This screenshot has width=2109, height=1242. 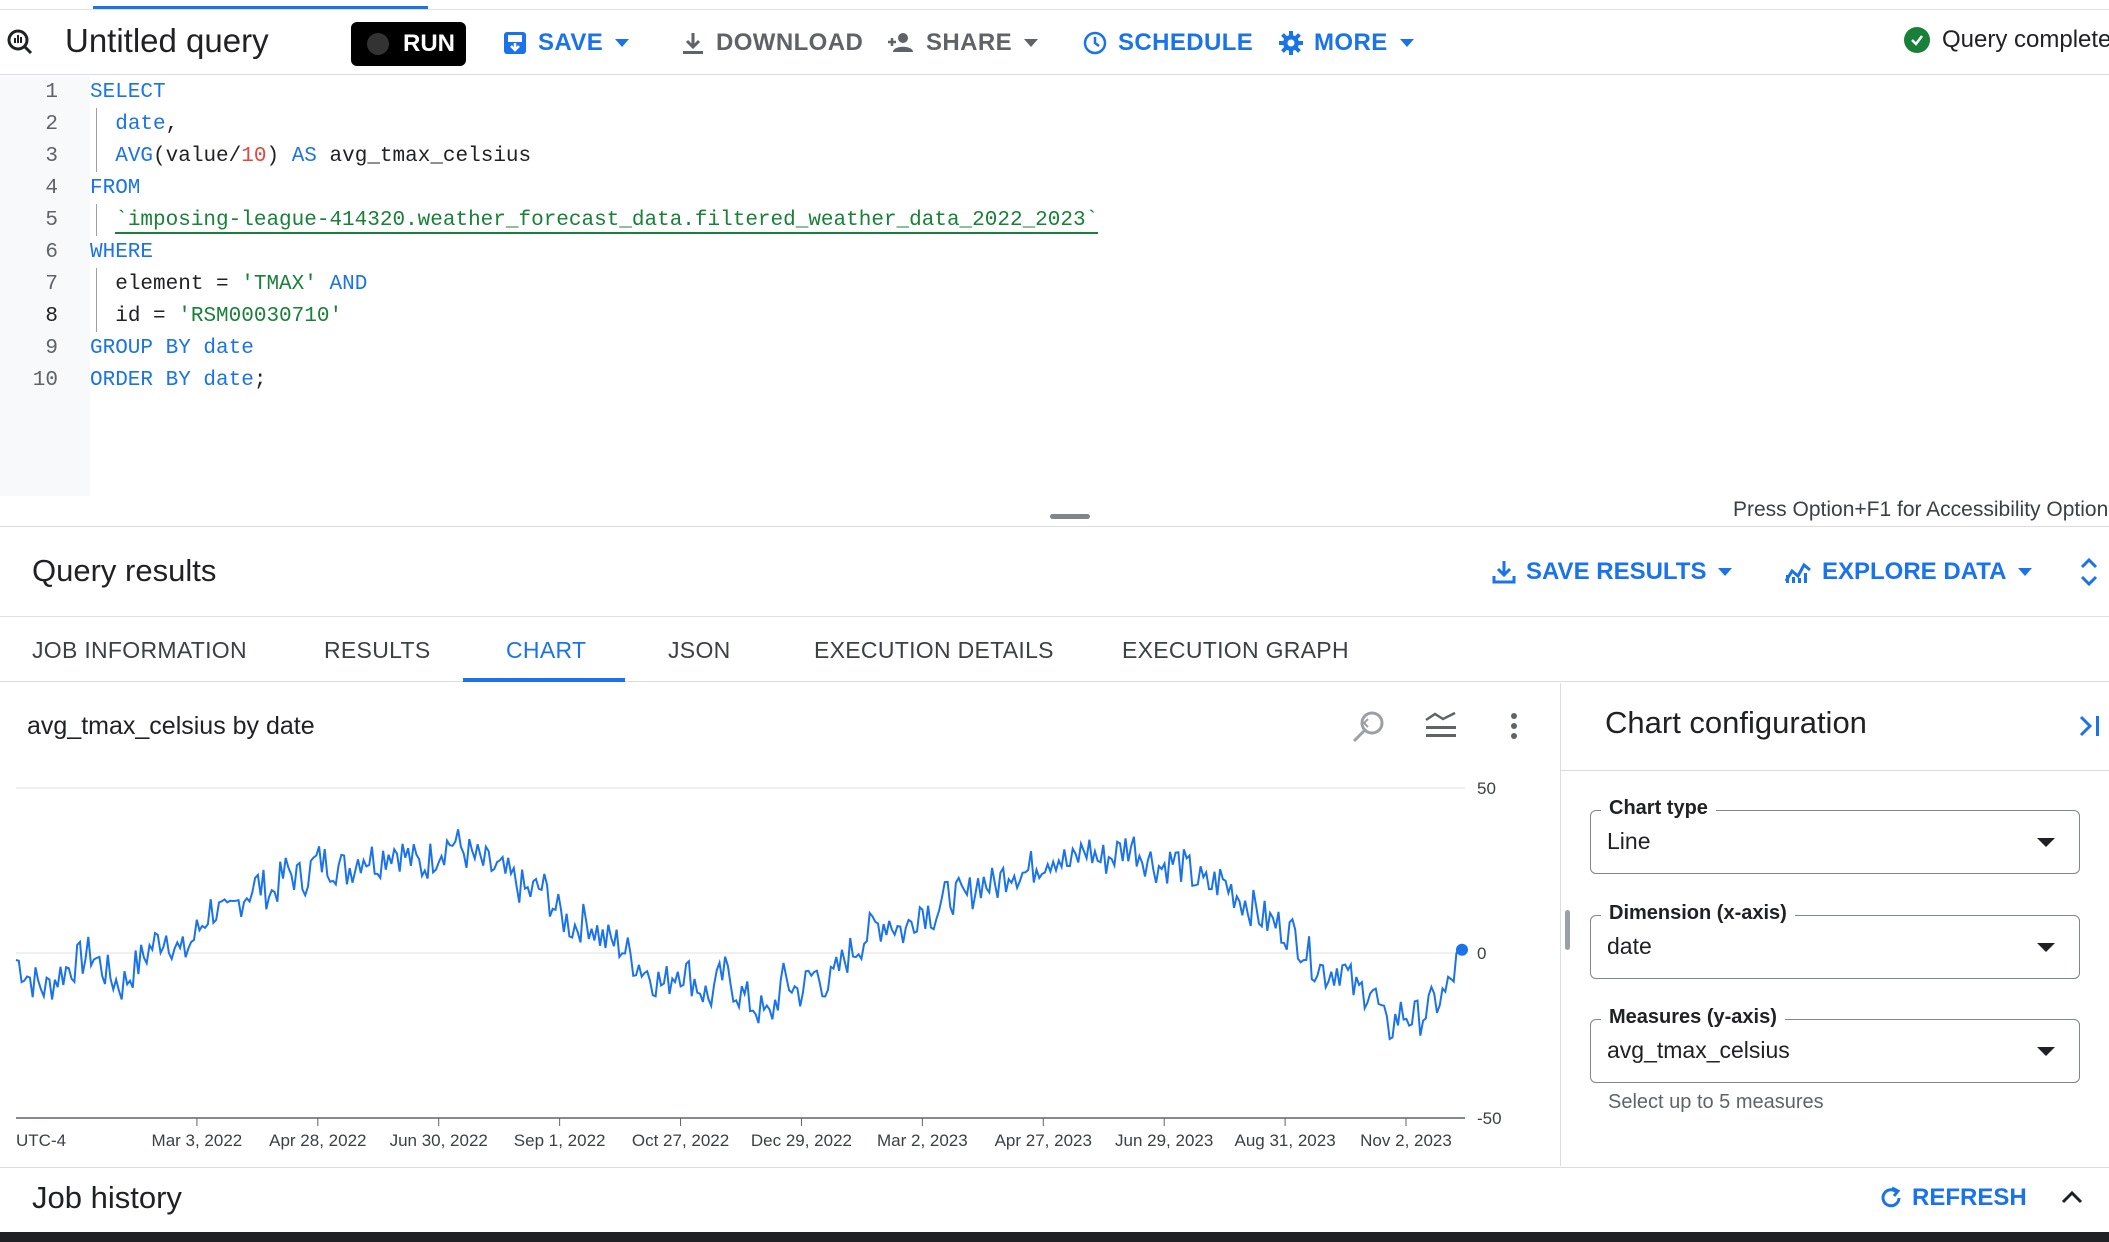 What do you see at coordinates (241, 284) in the screenshot?
I see `code-text: element = 'TMAX' AND` at bounding box center [241, 284].